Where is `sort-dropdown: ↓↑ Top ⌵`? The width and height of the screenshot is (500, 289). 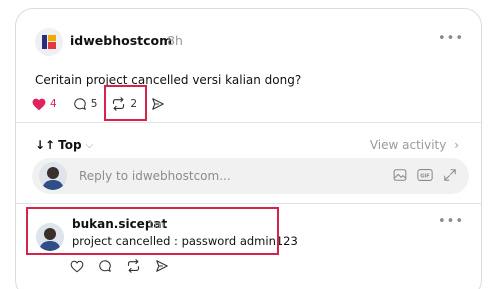 sort-dropdown: ↓↑ Top ⌵ is located at coordinates (64, 145).